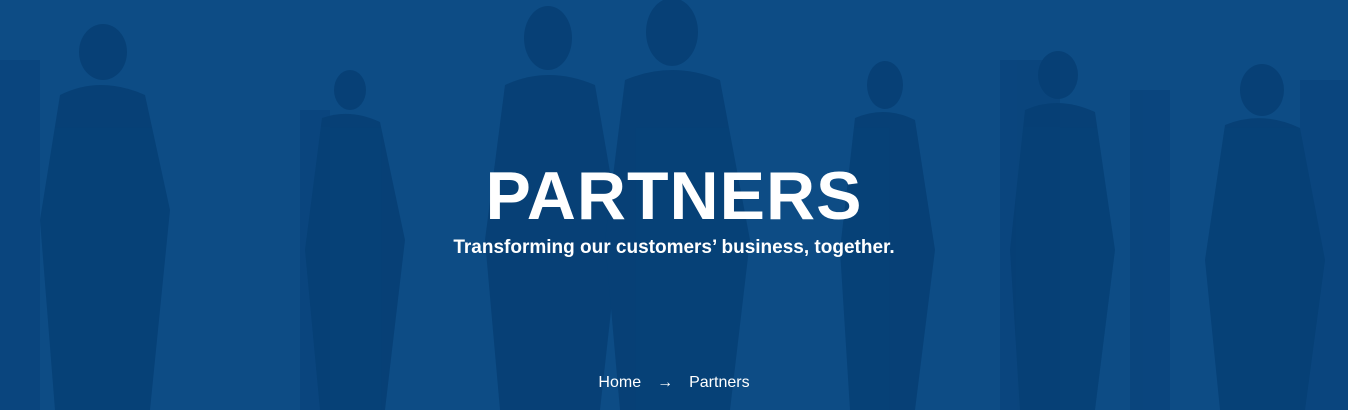  I want to click on breadcrumb: Home → Partners, so click(674, 383).